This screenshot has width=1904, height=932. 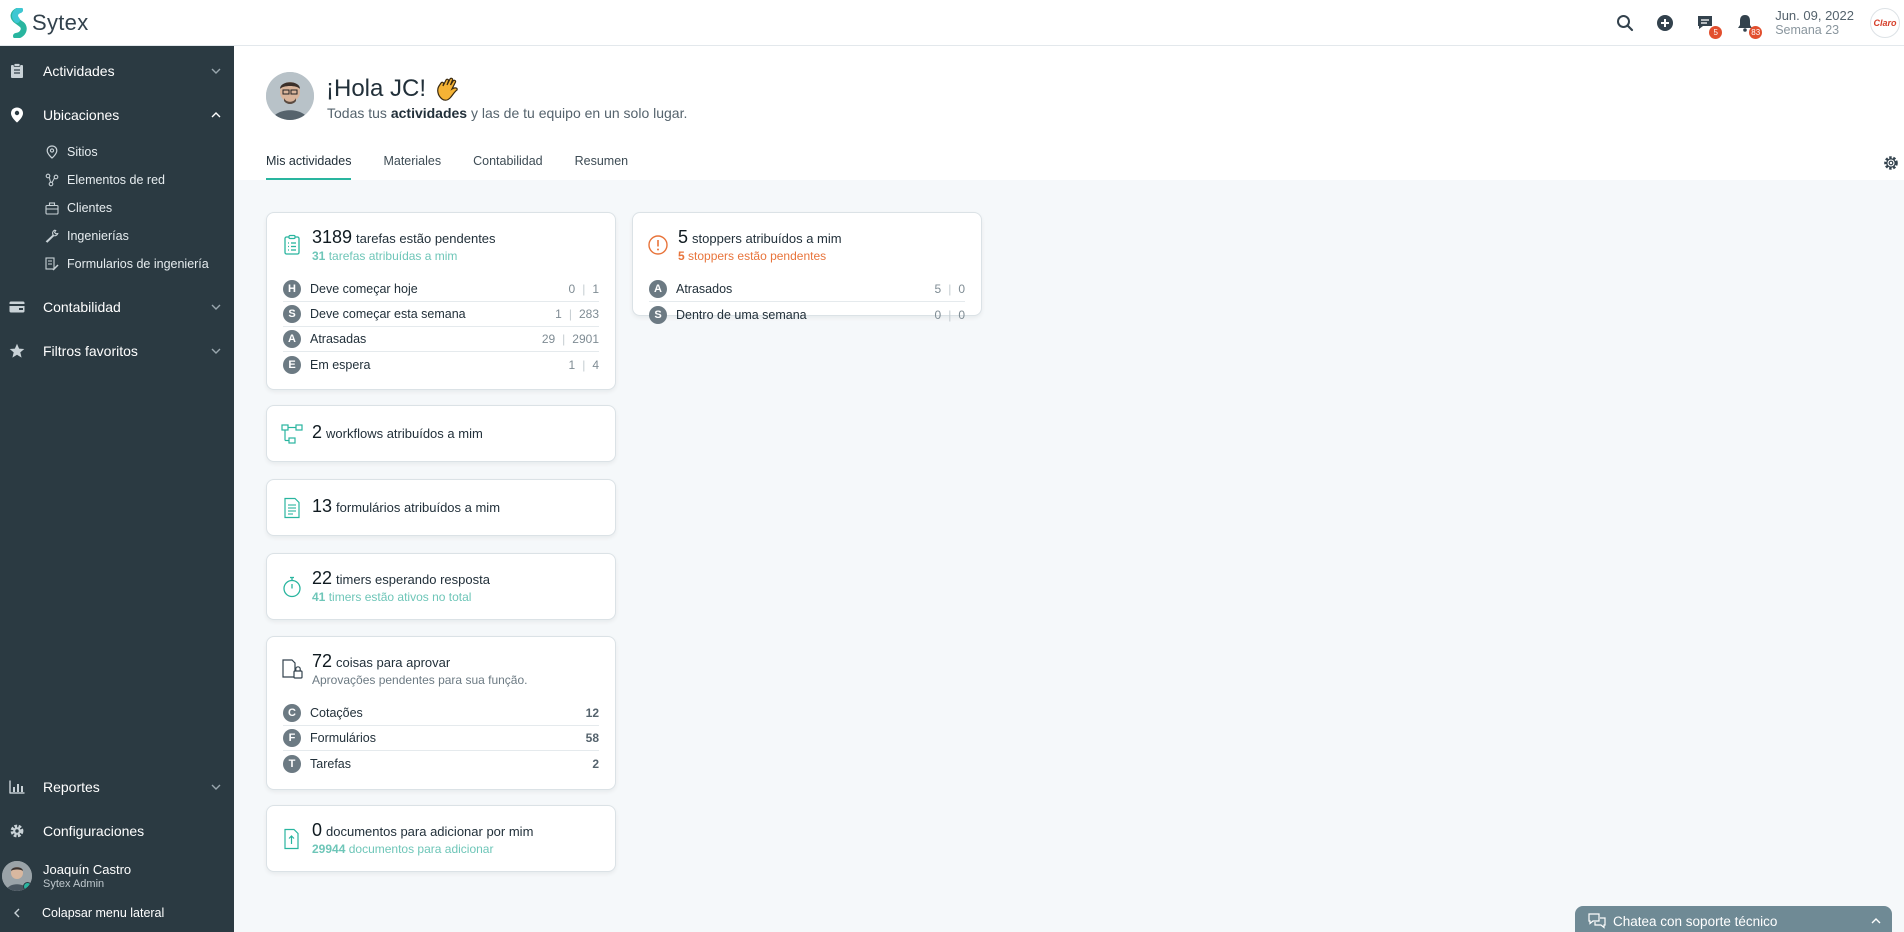 I want to click on stoppers-sub-text: stoppers estão pendentes, so click(x=757, y=256).